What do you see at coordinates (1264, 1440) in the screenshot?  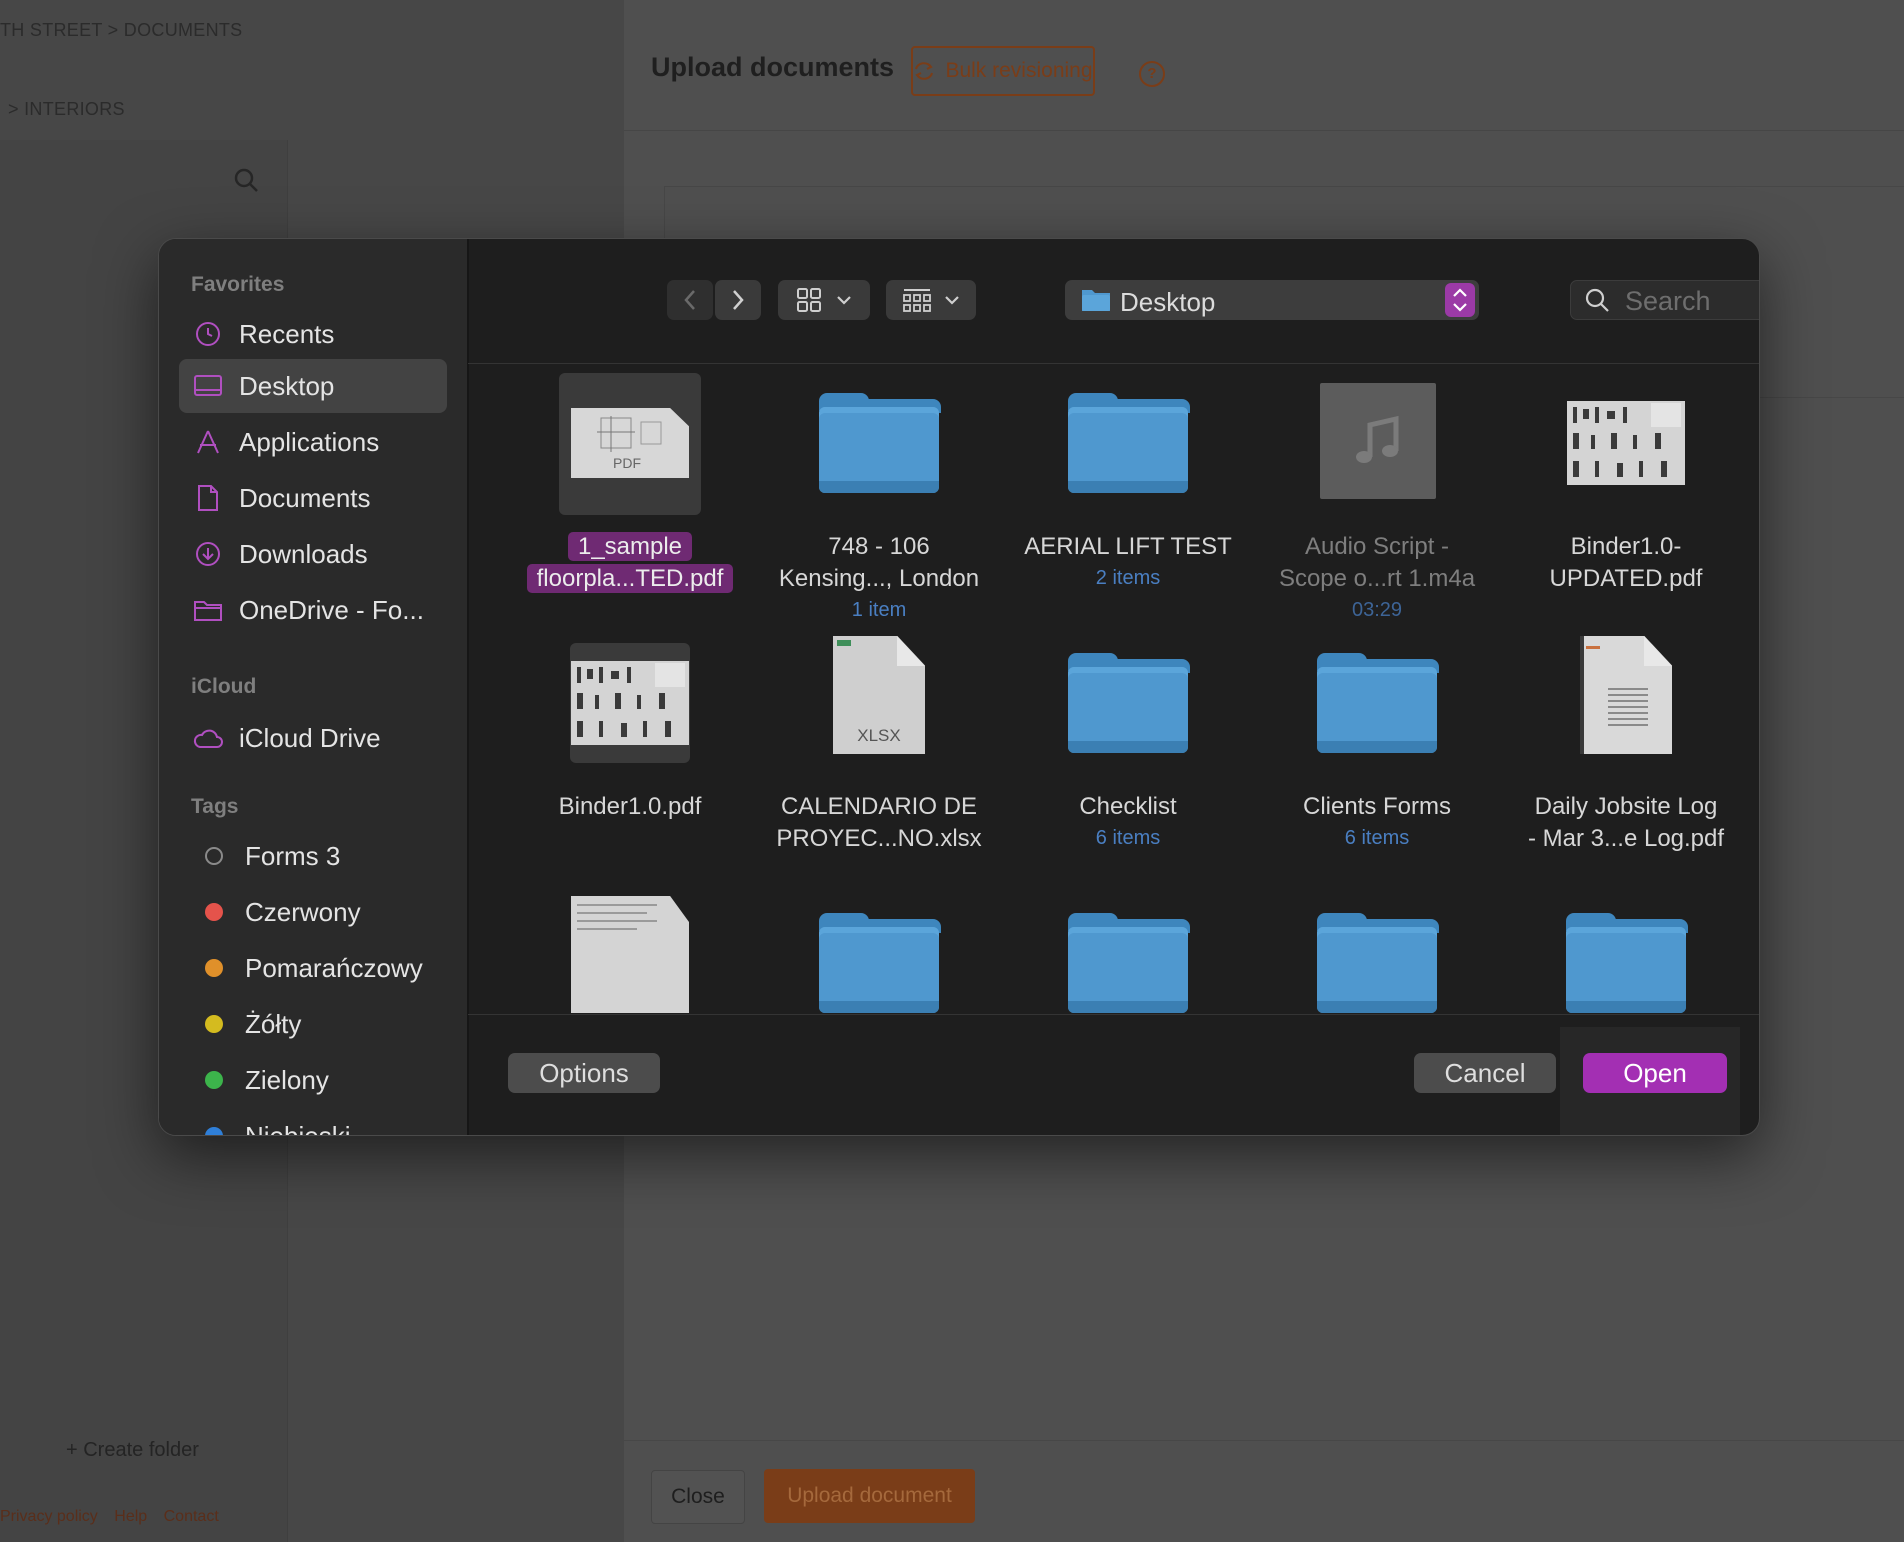 I see `divider` at bounding box center [1264, 1440].